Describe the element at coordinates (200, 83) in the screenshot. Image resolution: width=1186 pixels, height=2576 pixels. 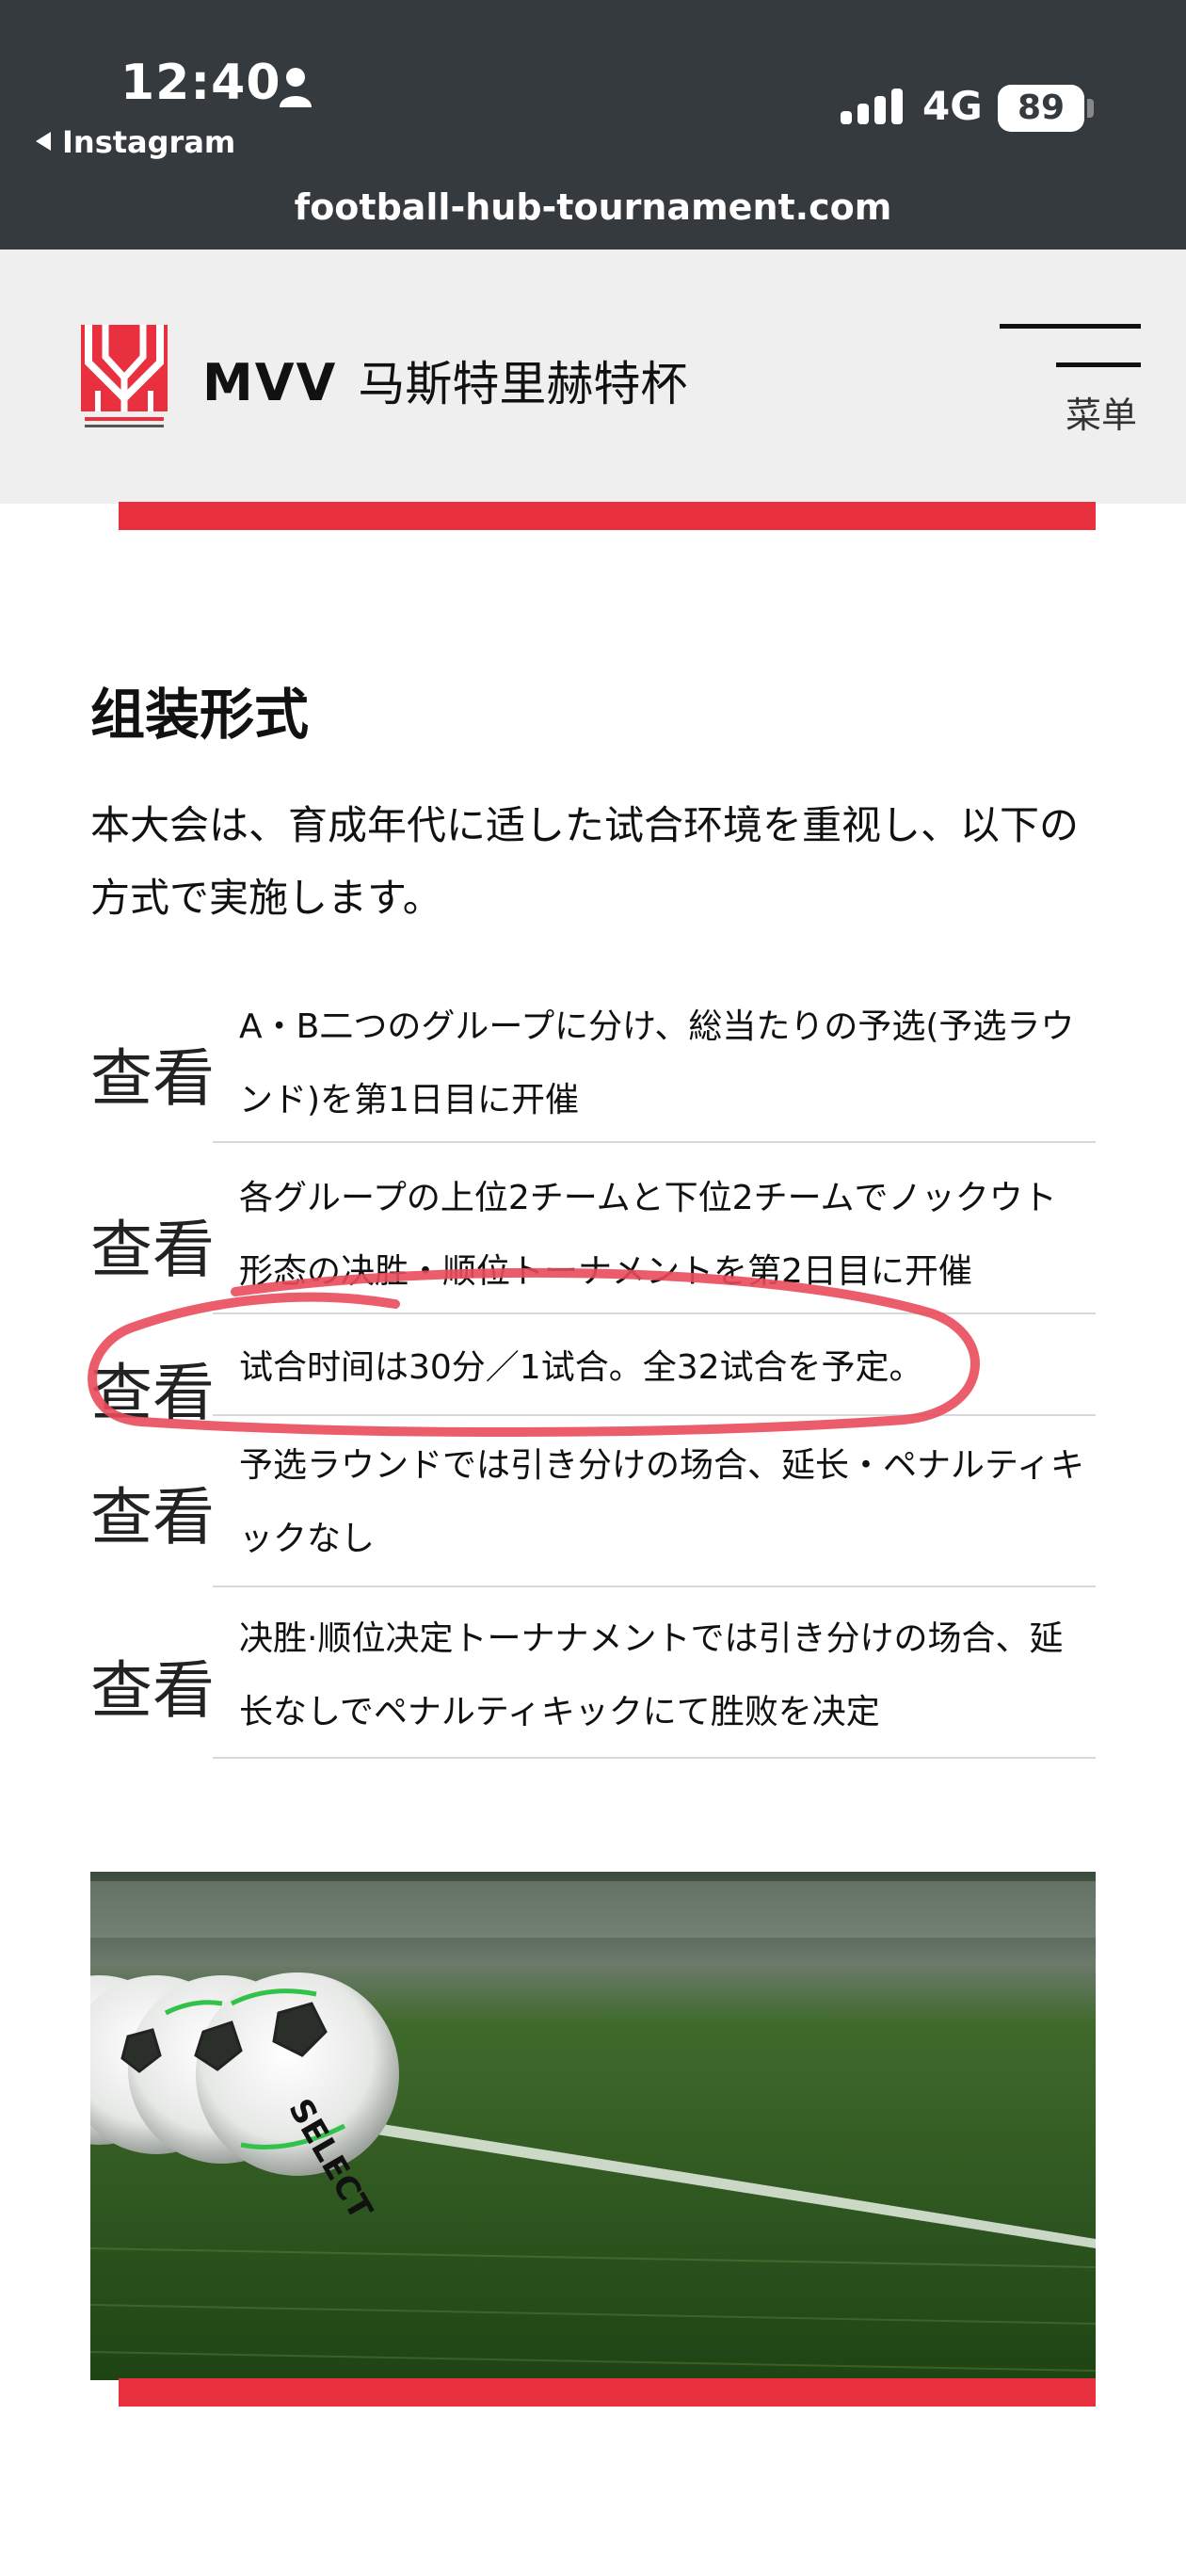
I see `clock: 12:40` at that location.